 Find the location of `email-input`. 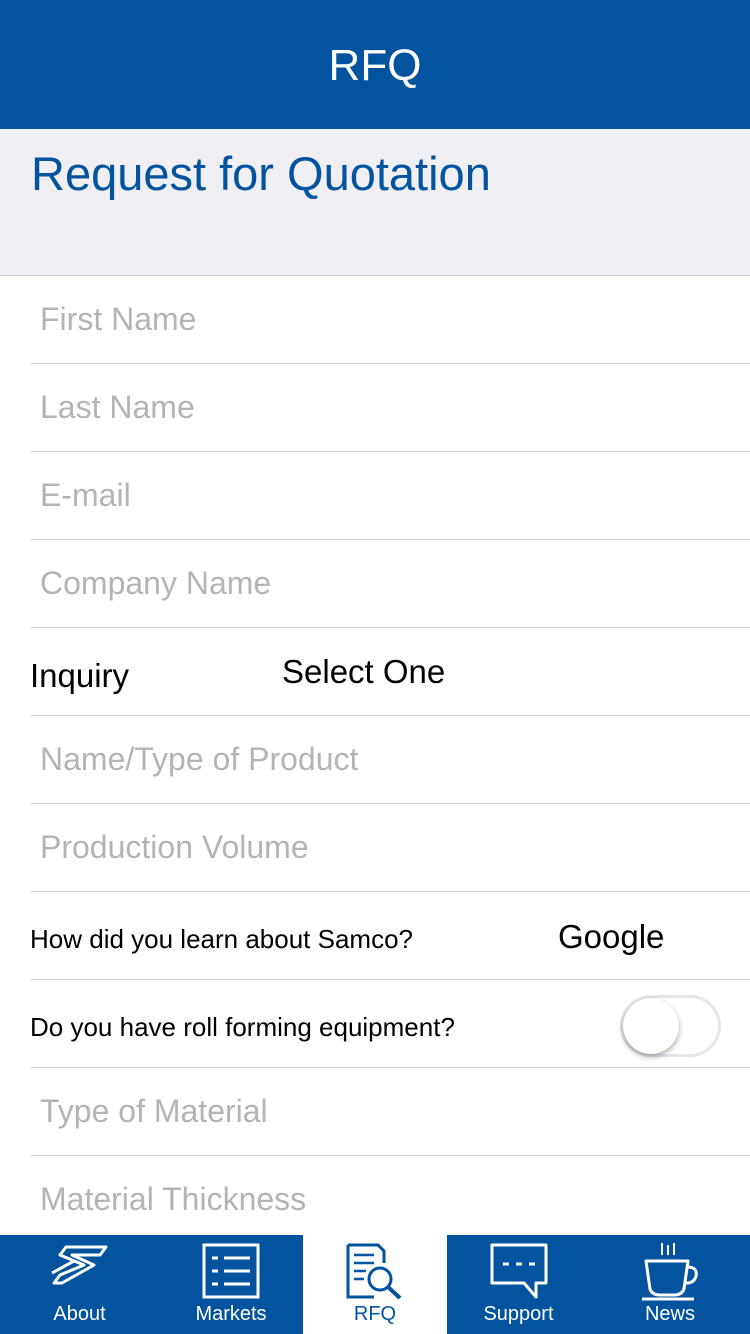

email-input is located at coordinates (390, 495).